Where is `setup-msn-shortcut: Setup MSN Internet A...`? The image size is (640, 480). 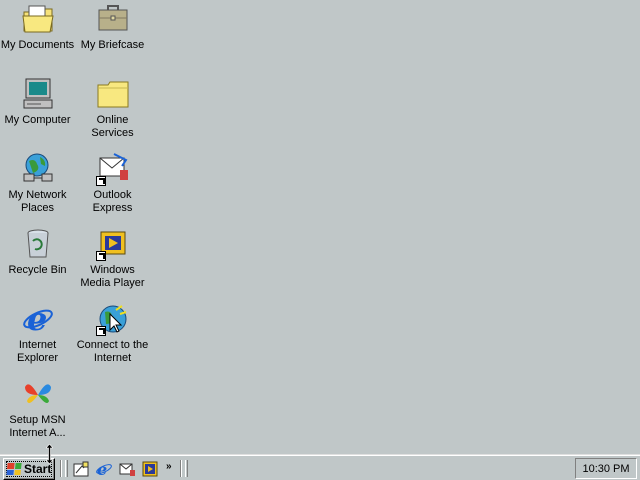 setup-msn-shortcut: Setup MSN Internet A... is located at coordinates (37, 408).